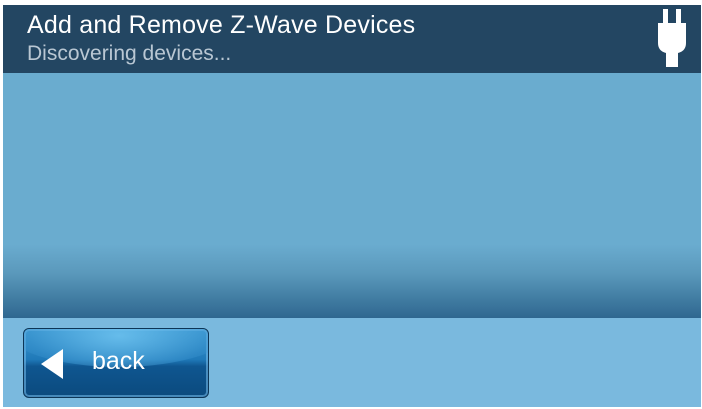  Describe the element at coordinates (672, 38) in the screenshot. I see `power-plug-icon` at that location.